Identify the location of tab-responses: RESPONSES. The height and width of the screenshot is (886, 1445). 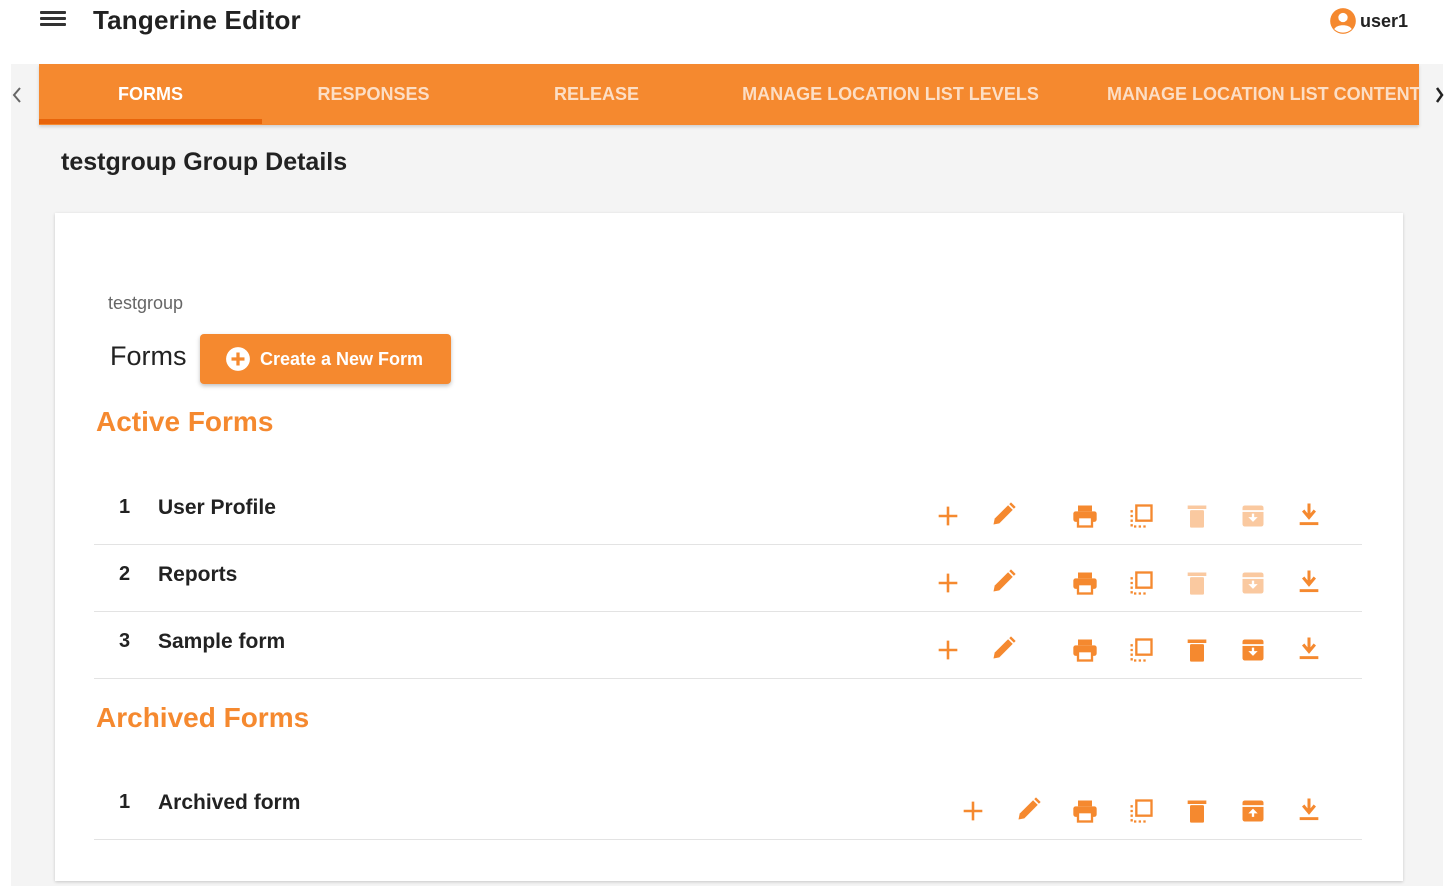
(373, 94).